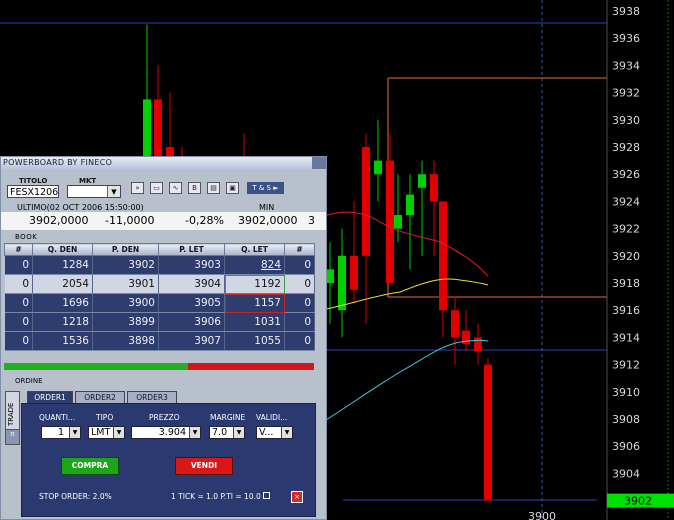  I want to click on book-row: 0 1536 3898 3907 1055 0, so click(159, 341).